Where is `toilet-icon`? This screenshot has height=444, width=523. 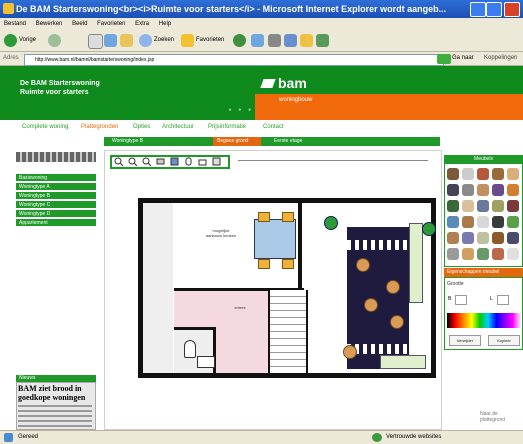
toilet-icon is located at coordinates (190, 349).